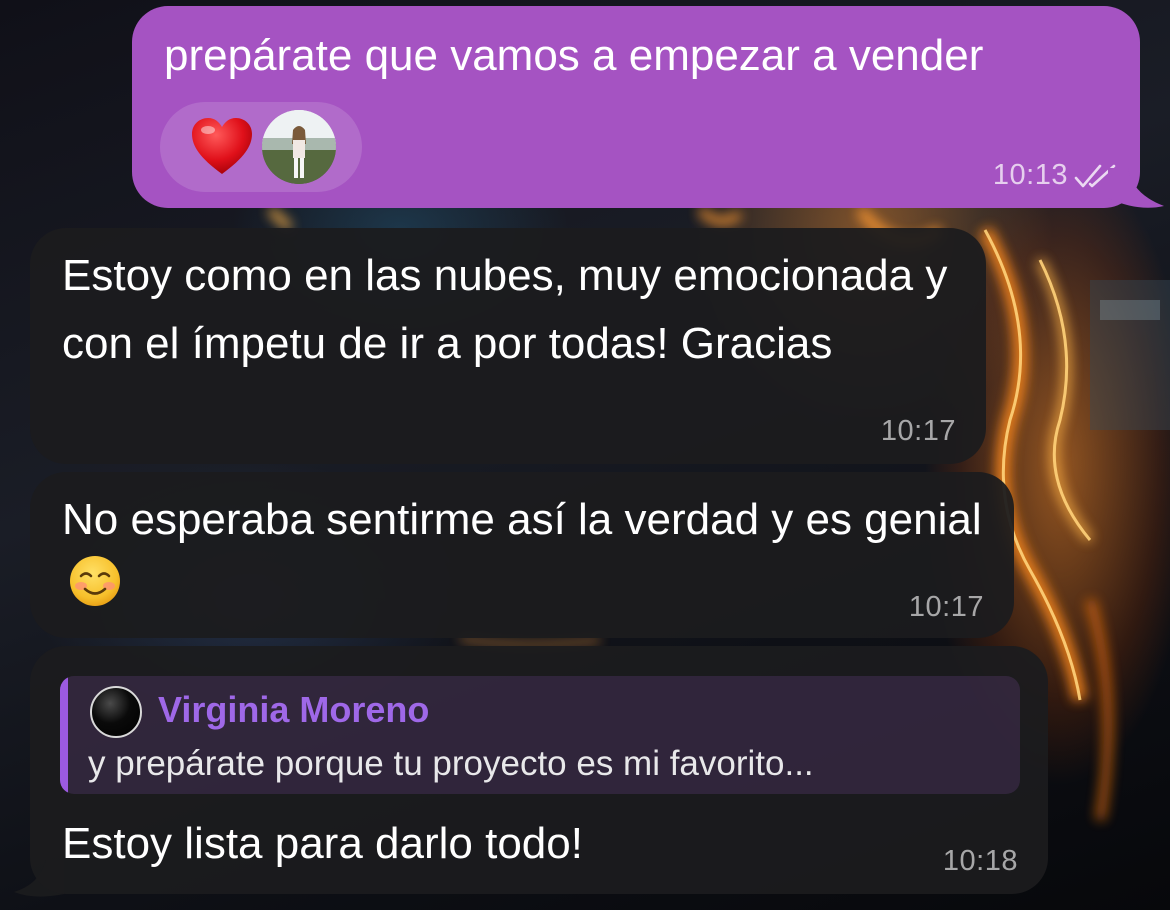 This screenshot has height=910, width=1170. What do you see at coordinates (1136, 188) in the screenshot?
I see `outgoing-bubble-tail` at bounding box center [1136, 188].